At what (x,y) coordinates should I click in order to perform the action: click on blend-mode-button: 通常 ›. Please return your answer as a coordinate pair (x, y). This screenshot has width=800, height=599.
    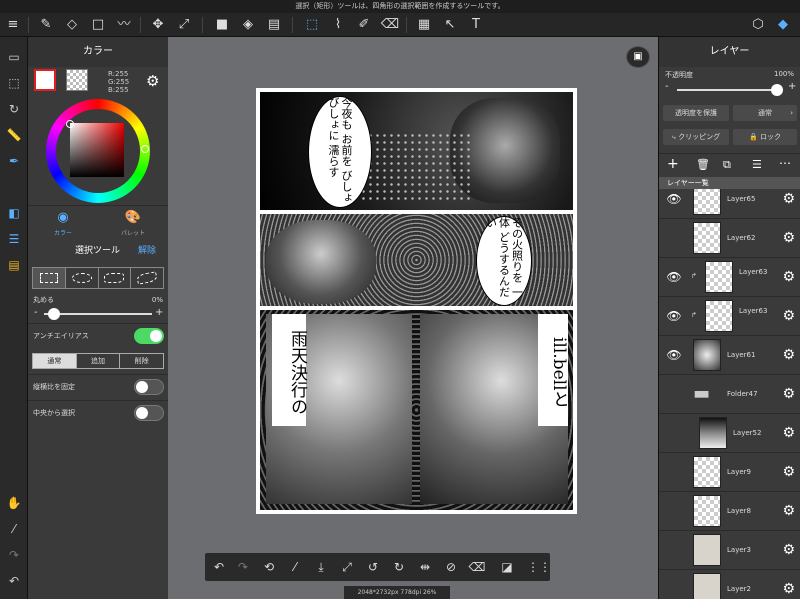
    Looking at the image, I should click on (765, 113).